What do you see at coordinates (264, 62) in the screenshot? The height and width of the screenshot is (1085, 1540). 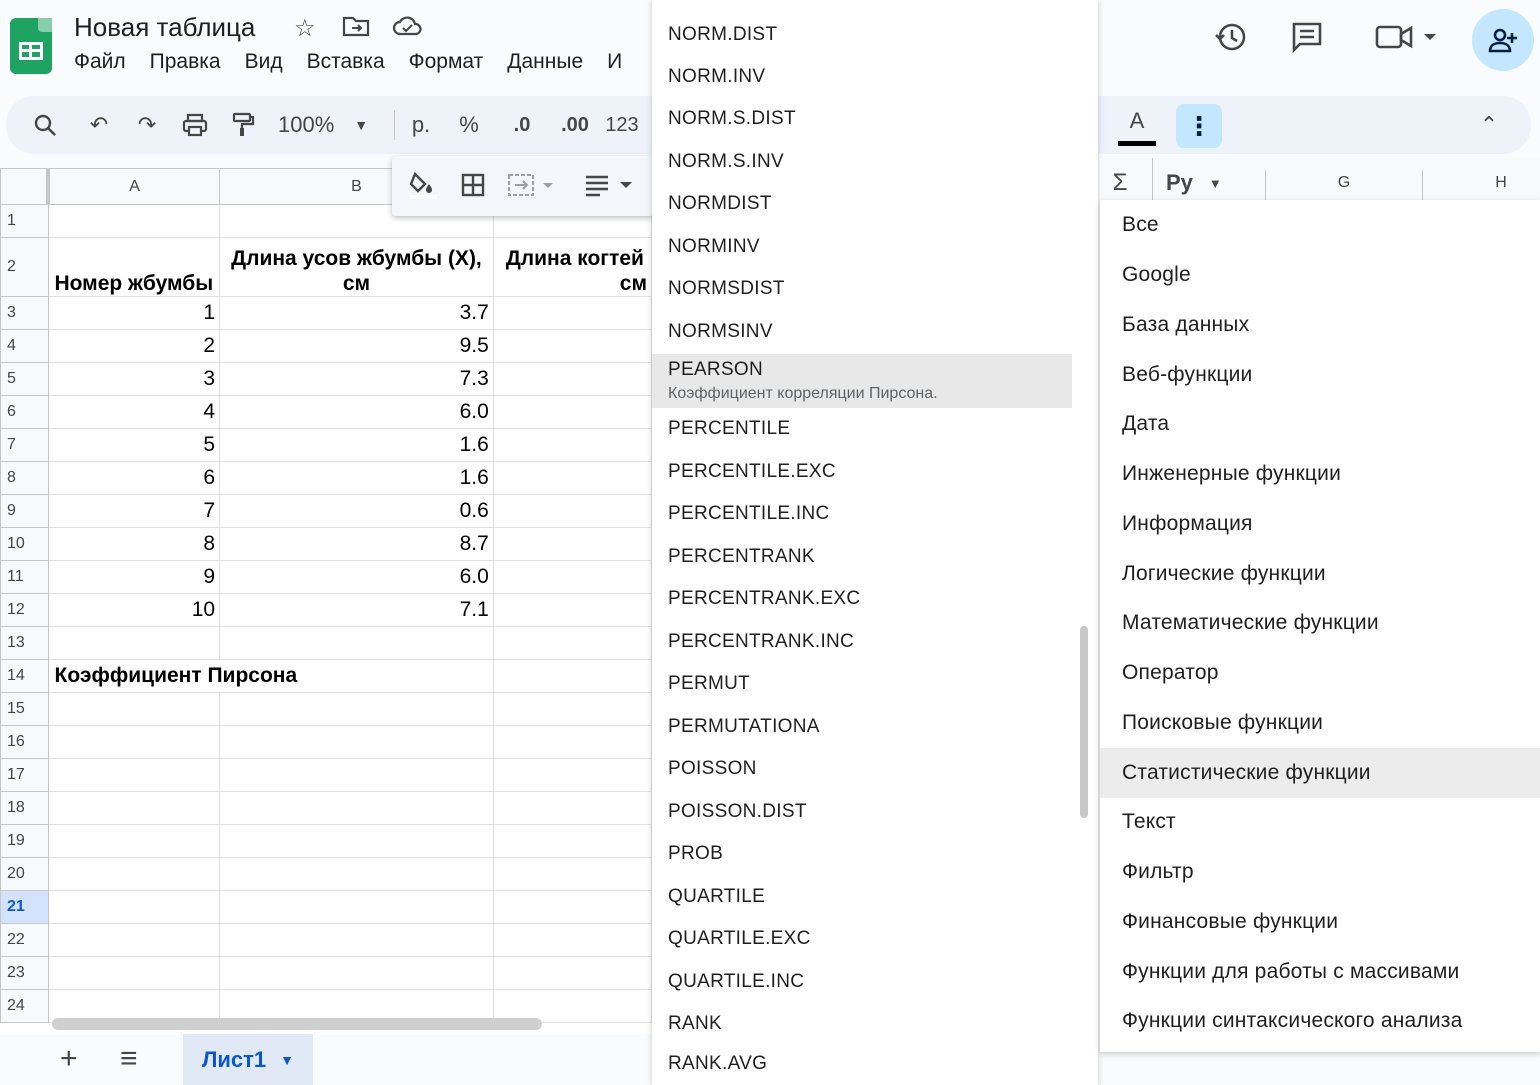 I see `menu-view: Вид` at bounding box center [264, 62].